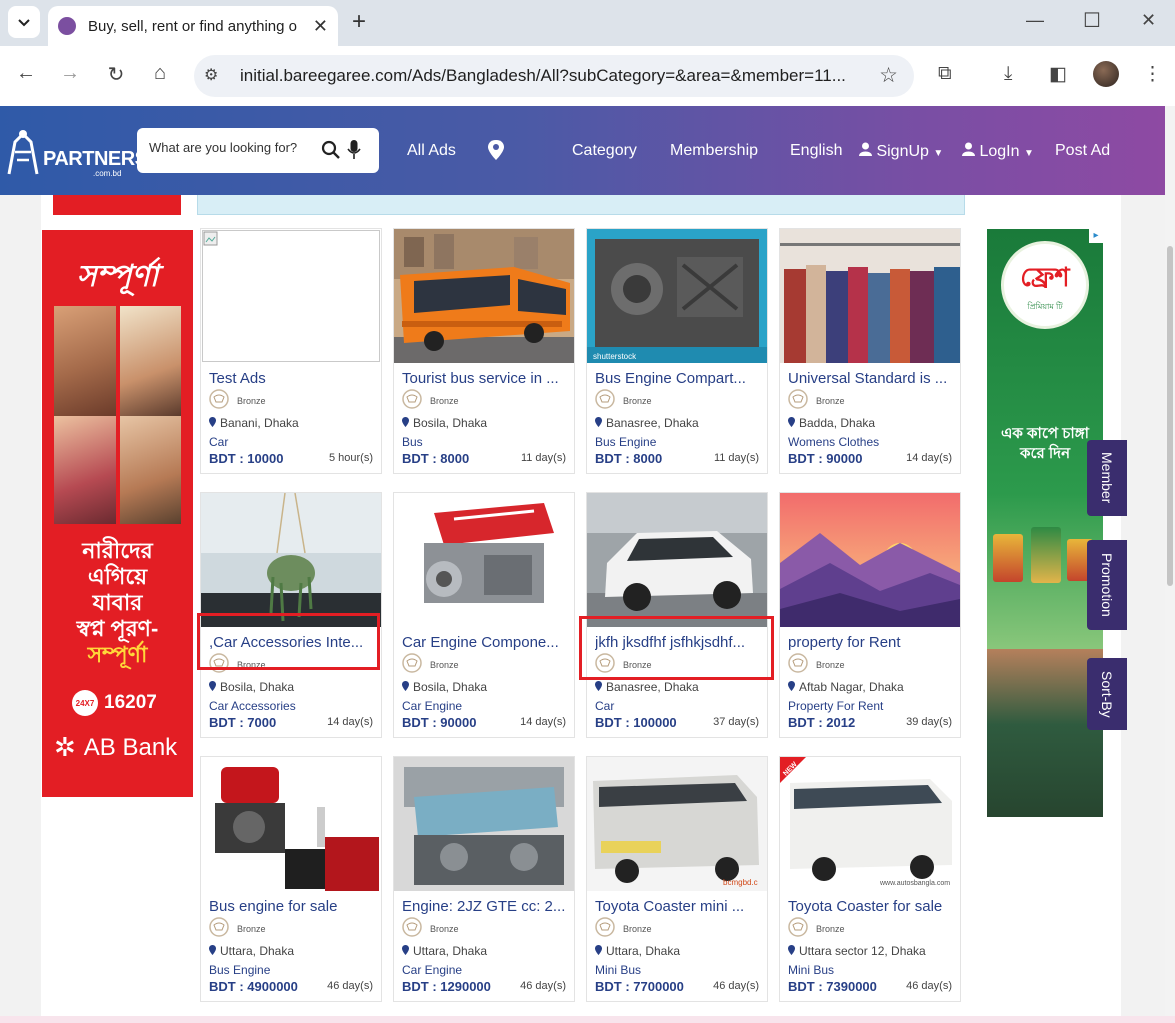 Image resolution: width=1175 pixels, height=1023 pixels. Describe the element at coordinates (604, 151) in the screenshot. I see `nav-category: Category` at that location.